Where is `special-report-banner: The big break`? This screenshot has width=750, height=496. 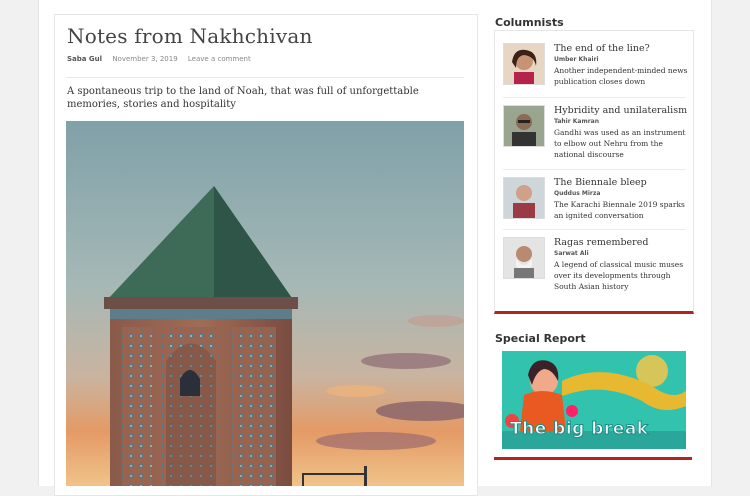
special-report-banner: The big break is located at coordinates (594, 400).